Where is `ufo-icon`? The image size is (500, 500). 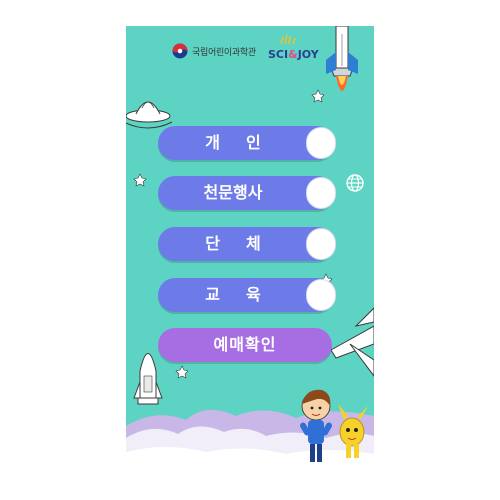
ufo-icon is located at coordinates (149, 115).